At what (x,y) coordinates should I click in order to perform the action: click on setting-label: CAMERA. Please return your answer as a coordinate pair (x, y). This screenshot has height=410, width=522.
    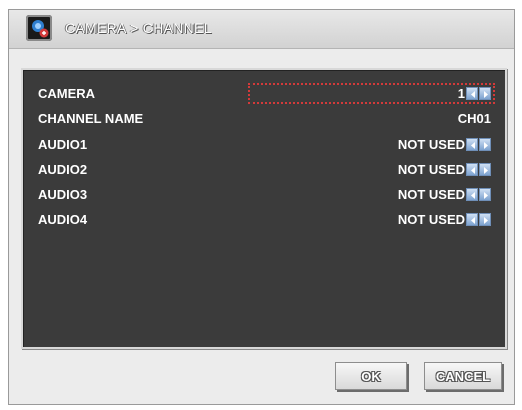
    Looking at the image, I should click on (67, 93).